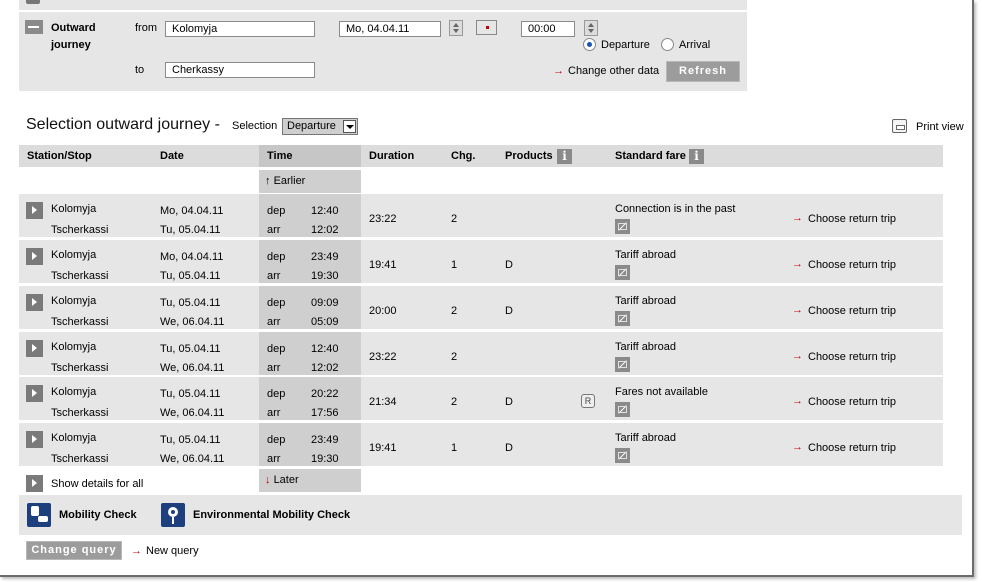 Image resolution: width=983 pixels, height=582 pixels. I want to click on selection-label: Selection, so click(255, 126).